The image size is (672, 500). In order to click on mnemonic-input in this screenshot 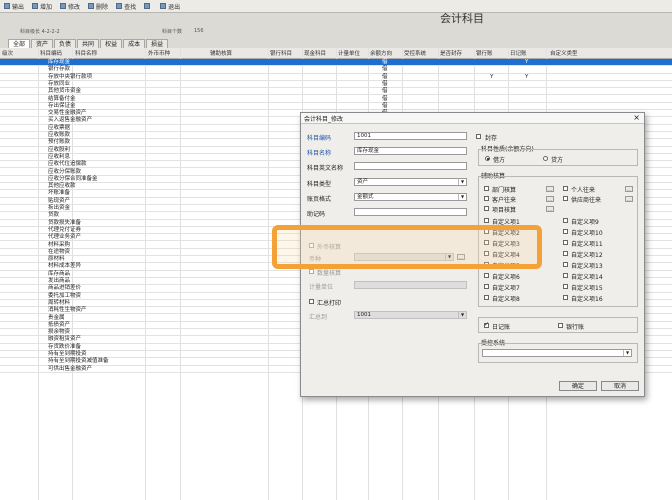, I will do `click(410, 212)`.